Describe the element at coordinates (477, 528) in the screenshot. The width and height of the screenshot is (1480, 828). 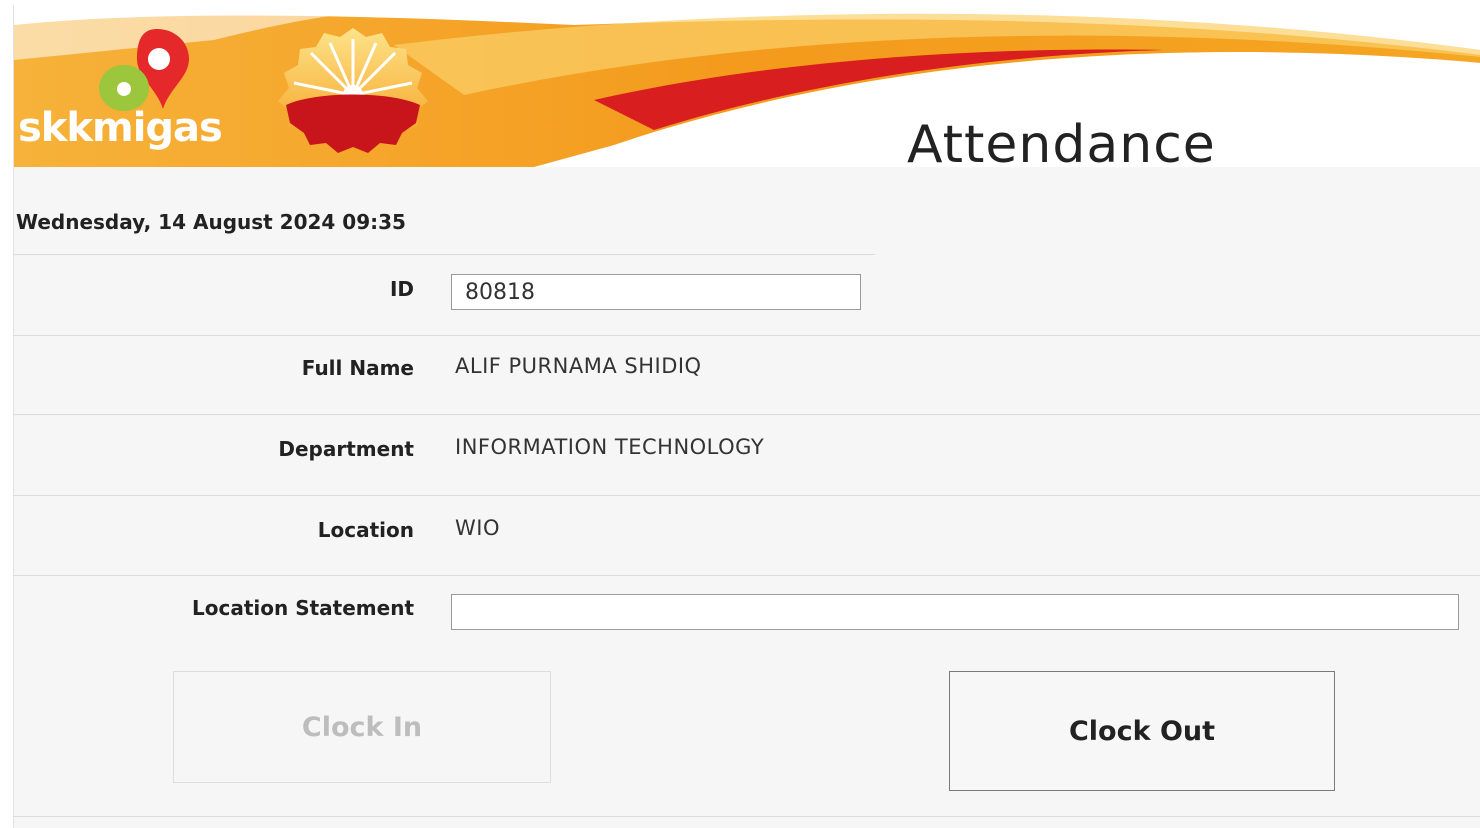
I see `location-value: WIO` at that location.